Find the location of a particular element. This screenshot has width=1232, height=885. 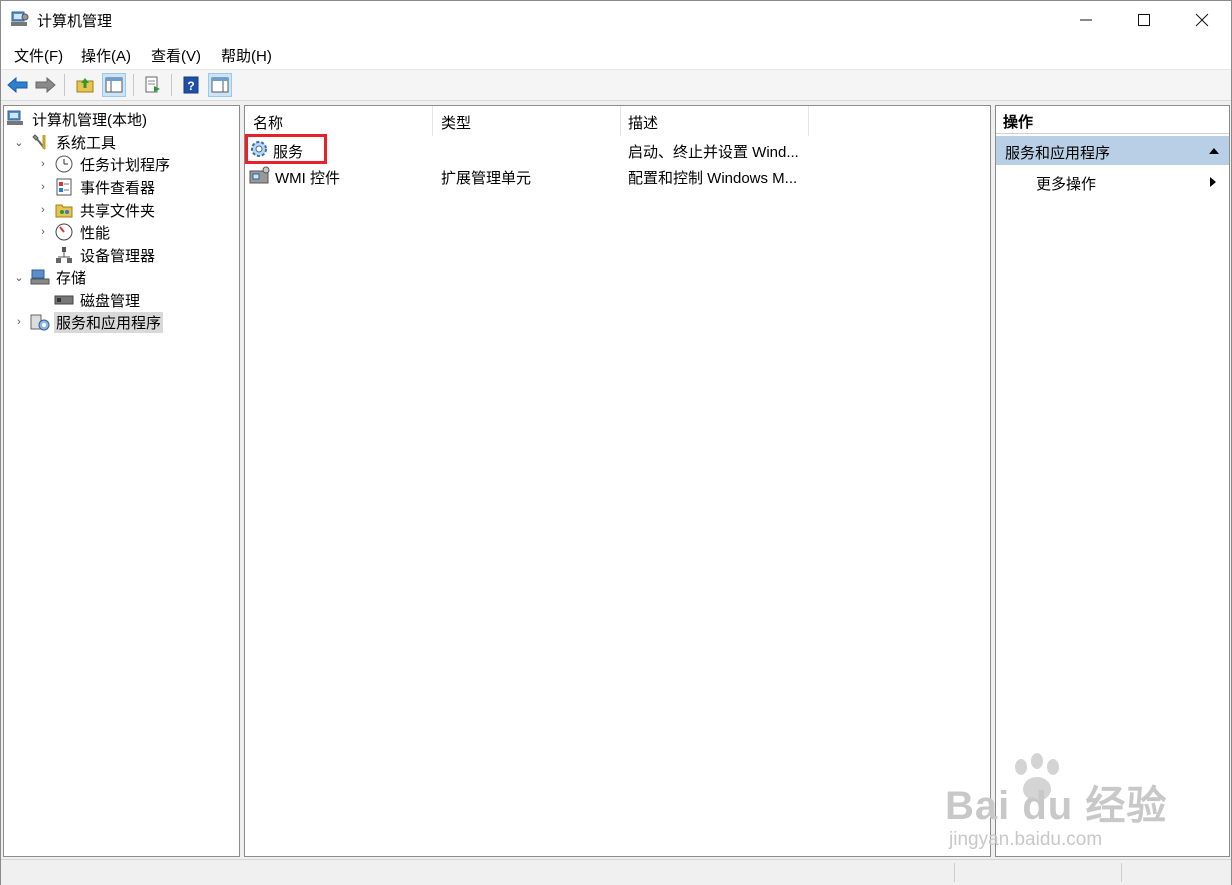

disk-icon is located at coordinates (64, 300).